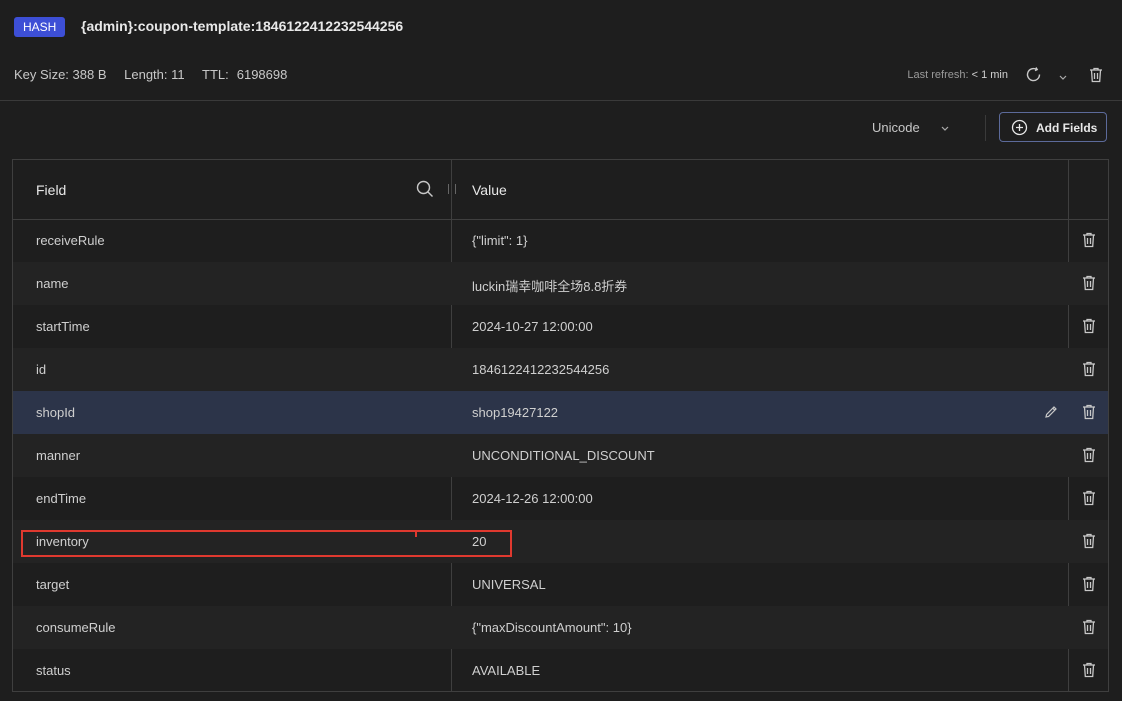 The image size is (1122, 701). I want to click on table-row: manner UNCONDITIONAL_DISCOUNT, so click(560, 455).